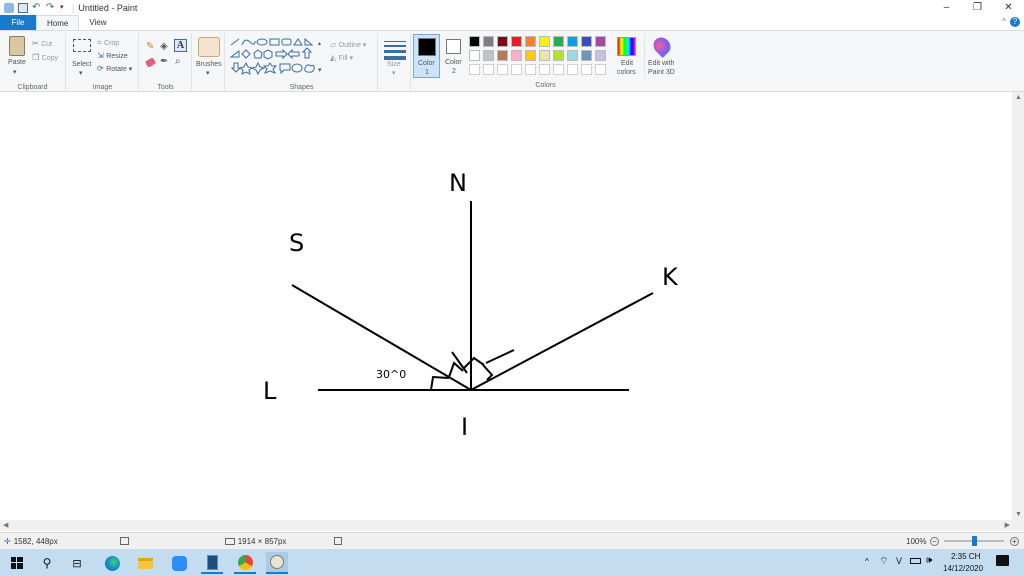 Image resolution: width=1024 pixels, height=576 pixels. Describe the element at coordinates (112, 55) in the screenshot. I see `resize-button: ⇲ Resize` at that location.